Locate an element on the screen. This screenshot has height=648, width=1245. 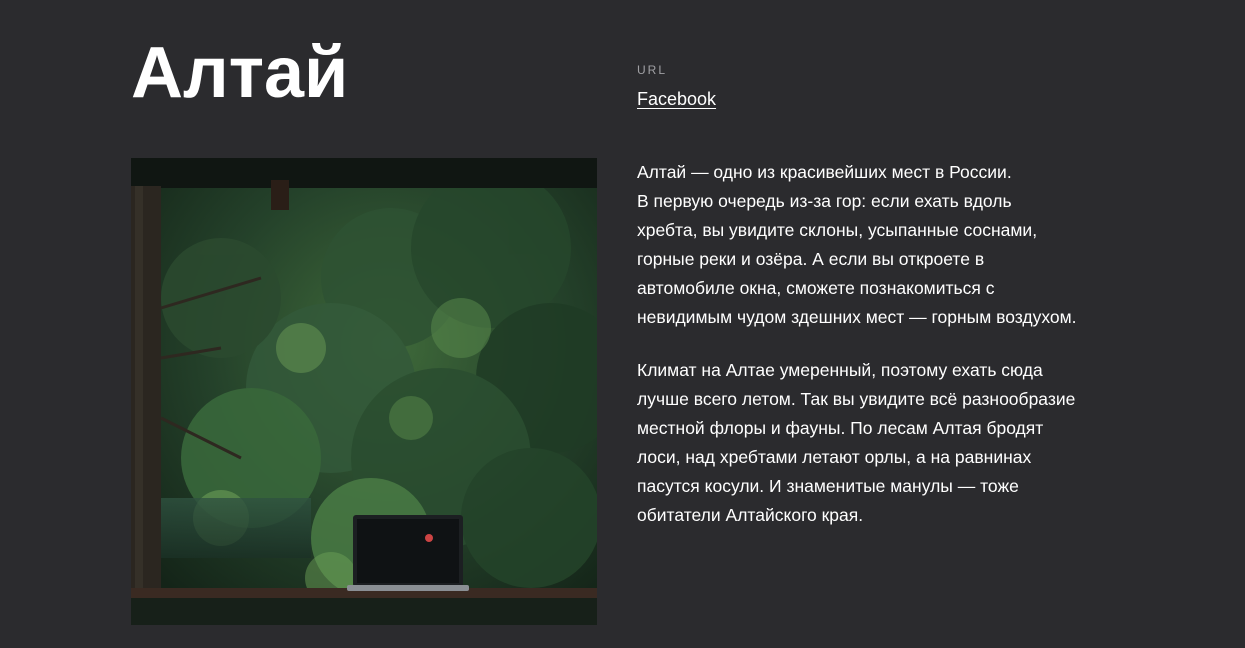
facebook-link: Facebook is located at coordinates (676, 99).